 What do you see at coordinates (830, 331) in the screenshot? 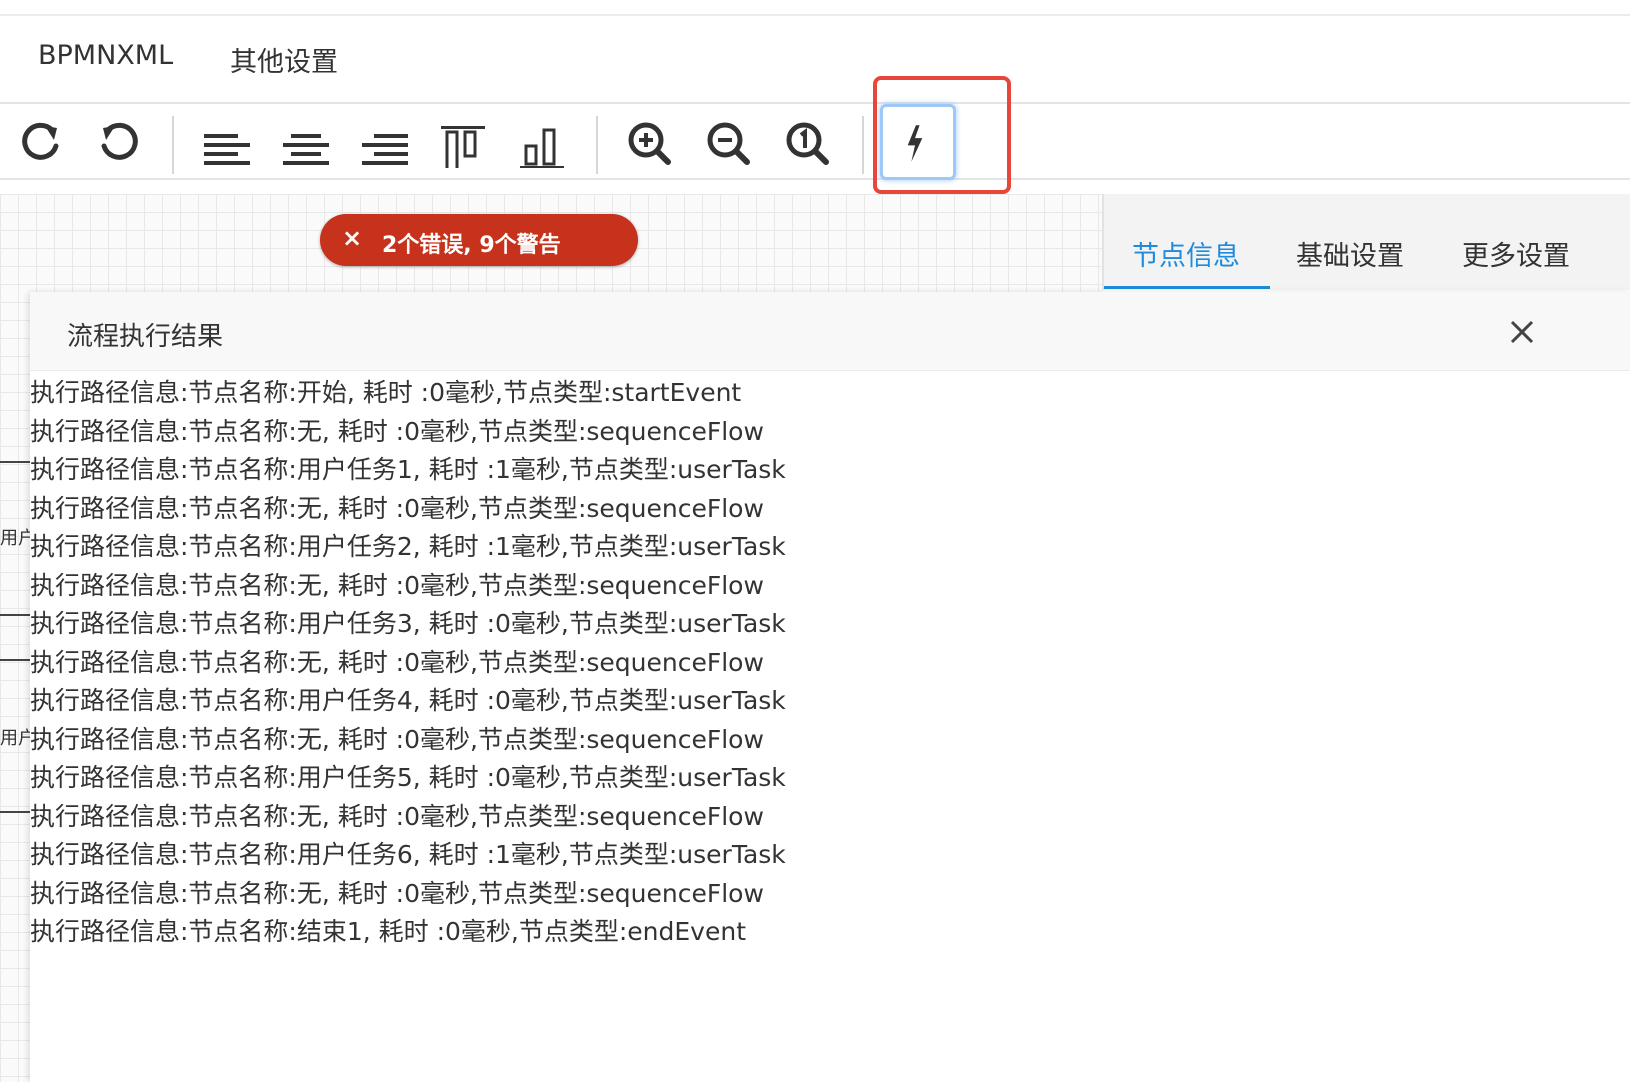
I see `result-header: 流程执行结果` at bounding box center [830, 331].